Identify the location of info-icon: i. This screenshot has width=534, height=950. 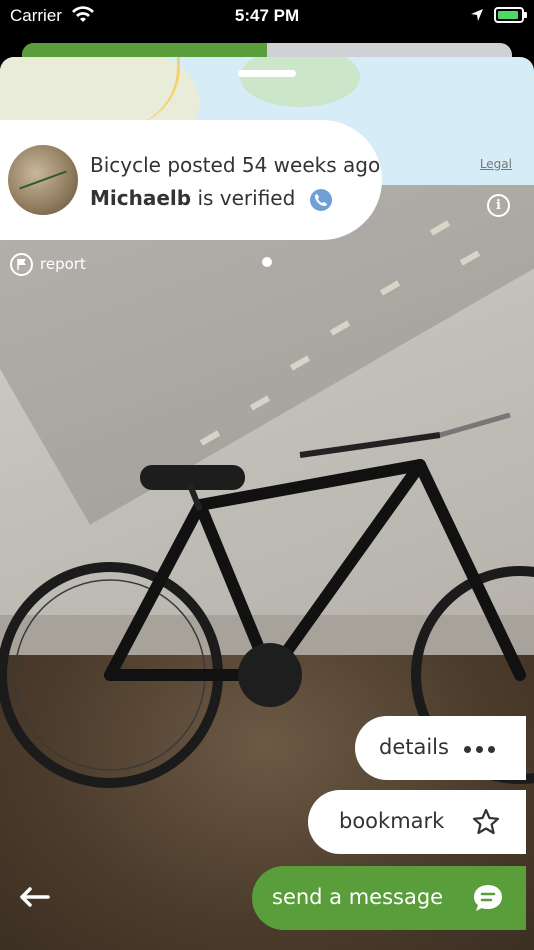
(498, 205).